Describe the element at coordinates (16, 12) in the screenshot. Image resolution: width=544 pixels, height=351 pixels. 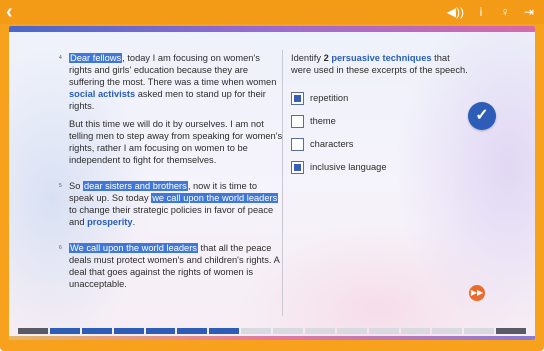
I see `back-arrow-icon: ‹` at that location.